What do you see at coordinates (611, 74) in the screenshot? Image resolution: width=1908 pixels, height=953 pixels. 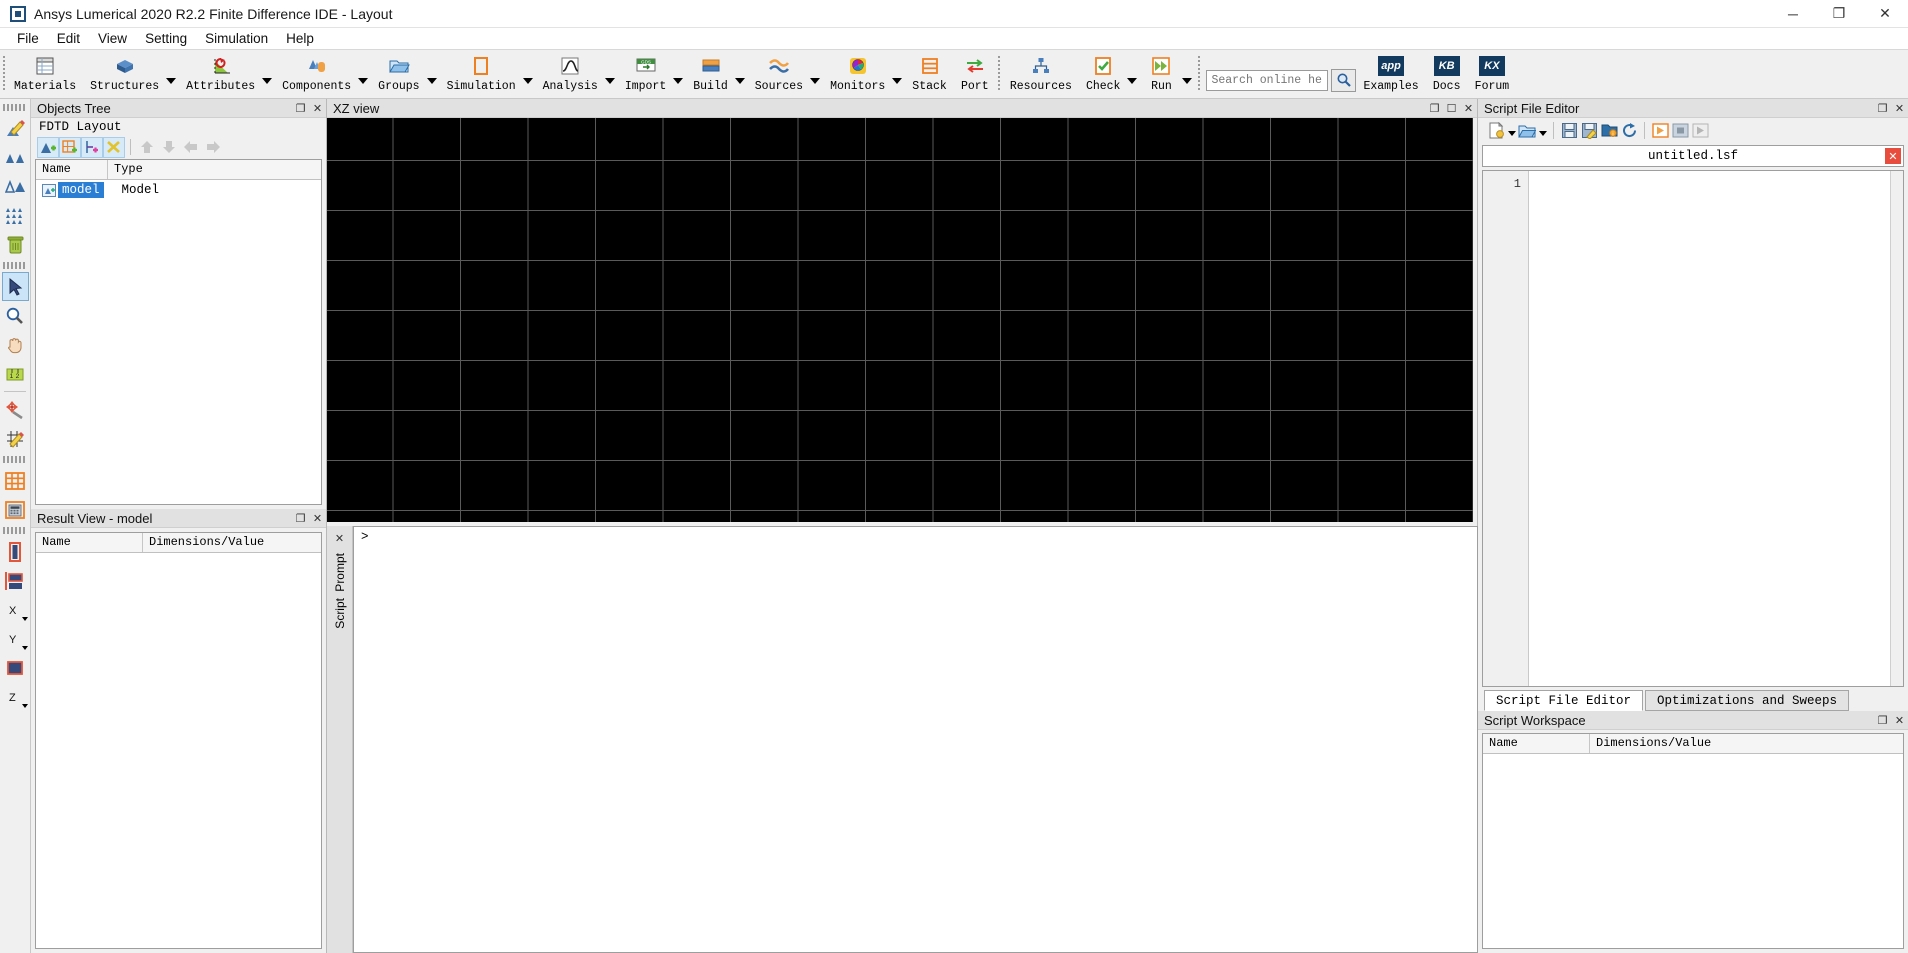 I see `analysis-dropdown-arrow` at bounding box center [611, 74].